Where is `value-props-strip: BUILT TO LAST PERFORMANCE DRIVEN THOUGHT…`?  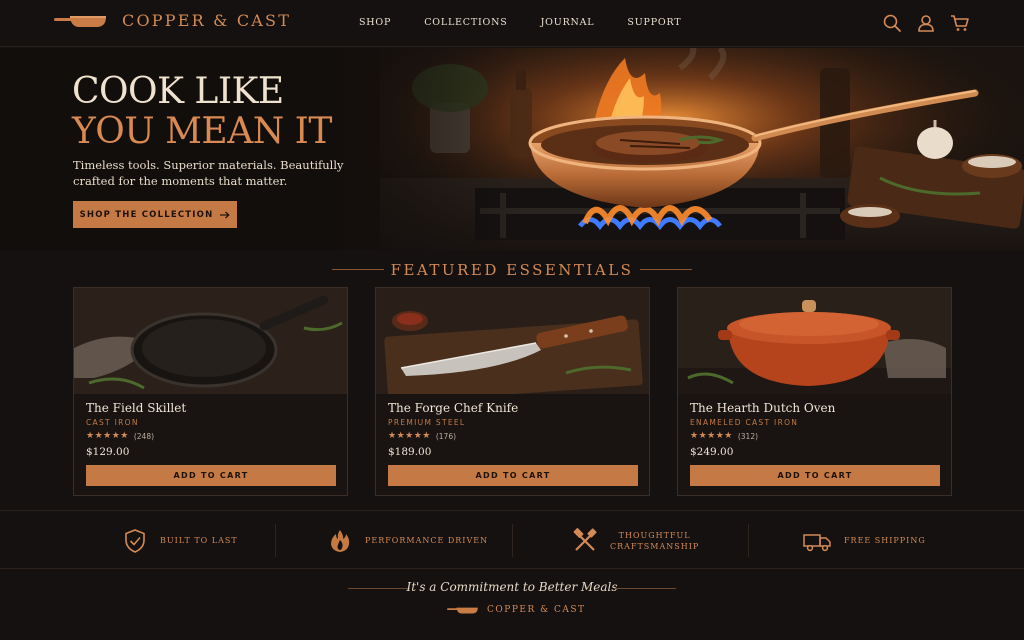
value-props-strip: BUILT TO LAST PERFORMANCE DRIVEN THOUGHT… is located at coordinates (512, 539).